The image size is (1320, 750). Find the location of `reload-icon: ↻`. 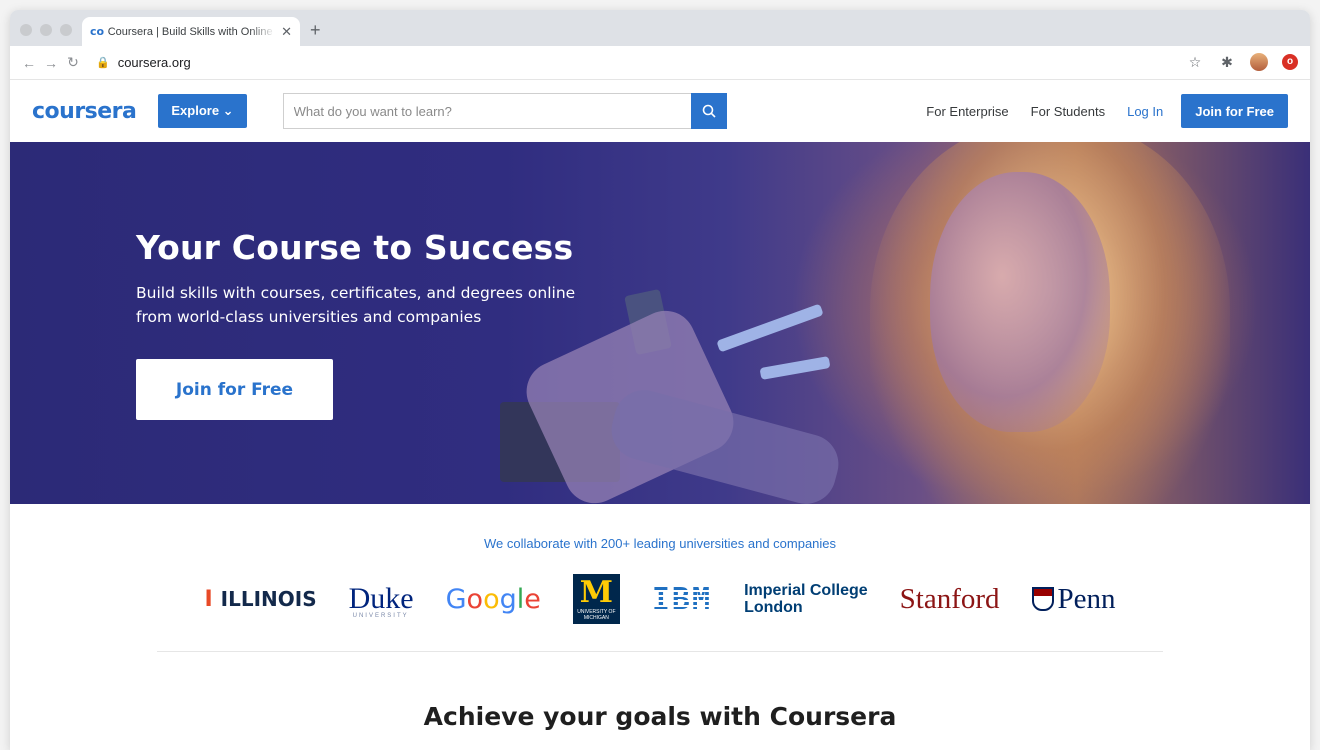

reload-icon: ↻ is located at coordinates (73, 62).